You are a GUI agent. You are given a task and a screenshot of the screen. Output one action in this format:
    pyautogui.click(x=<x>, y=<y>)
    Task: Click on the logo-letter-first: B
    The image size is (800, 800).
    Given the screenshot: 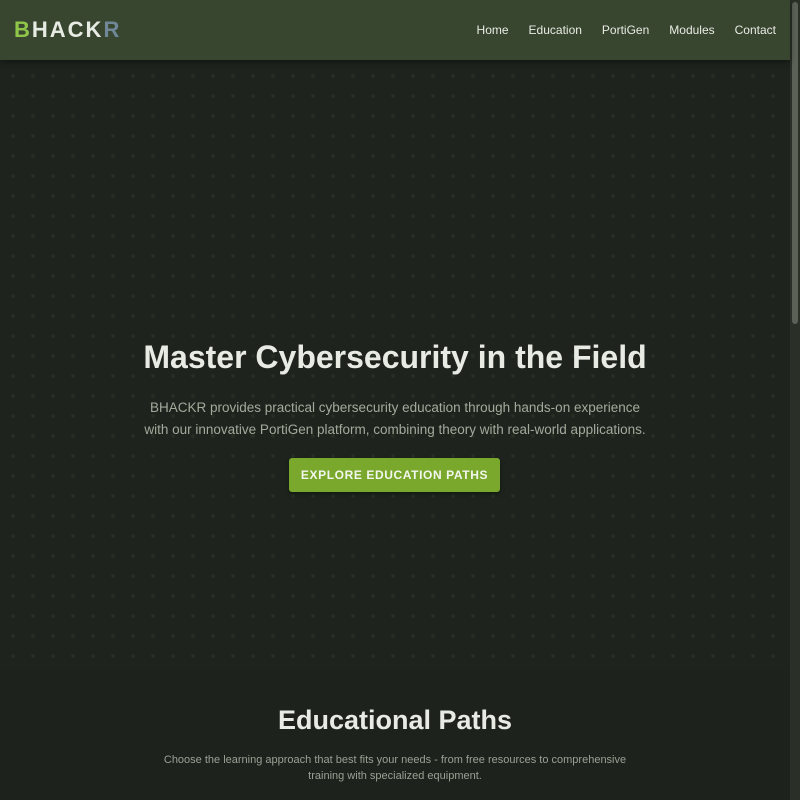 What is the action you would take?
    pyautogui.click(x=23, y=29)
    